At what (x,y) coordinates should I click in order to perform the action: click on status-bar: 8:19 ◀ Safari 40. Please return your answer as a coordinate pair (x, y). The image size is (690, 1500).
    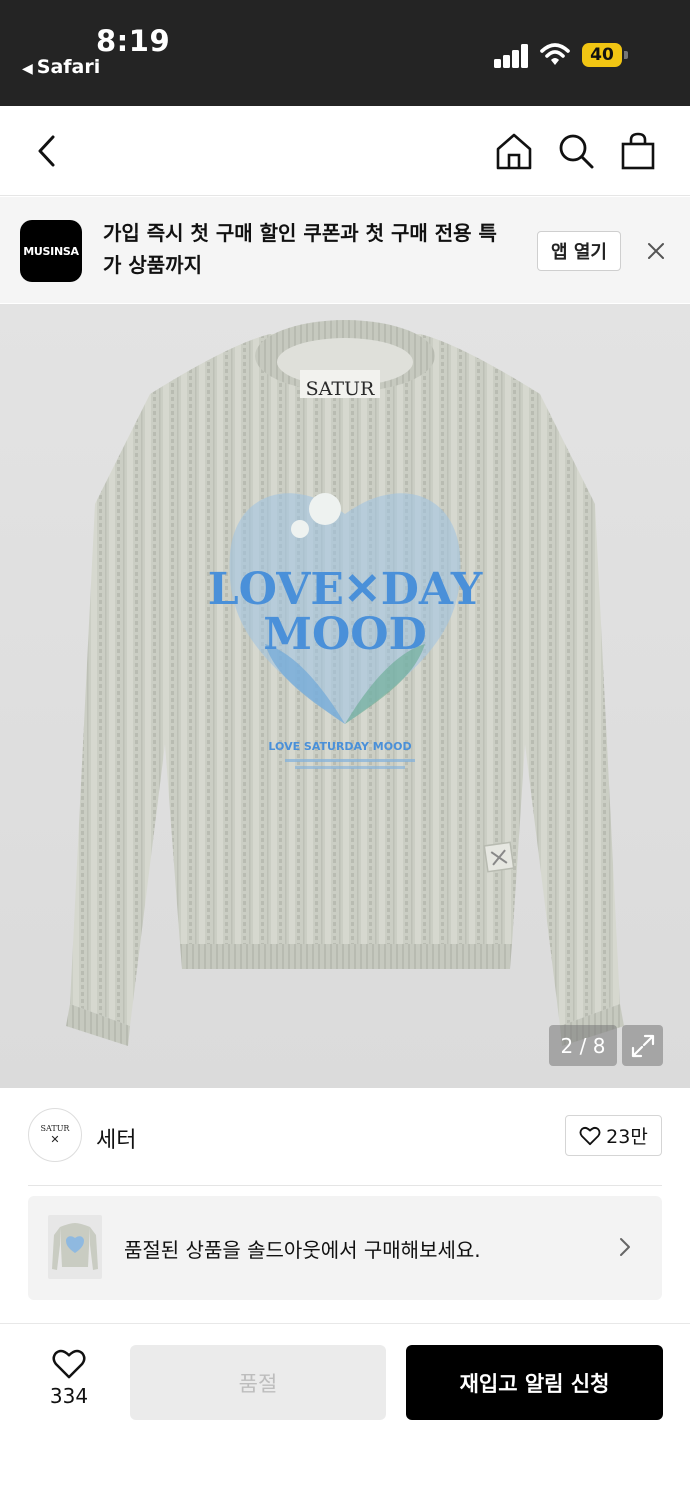
    Looking at the image, I should click on (345, 53).